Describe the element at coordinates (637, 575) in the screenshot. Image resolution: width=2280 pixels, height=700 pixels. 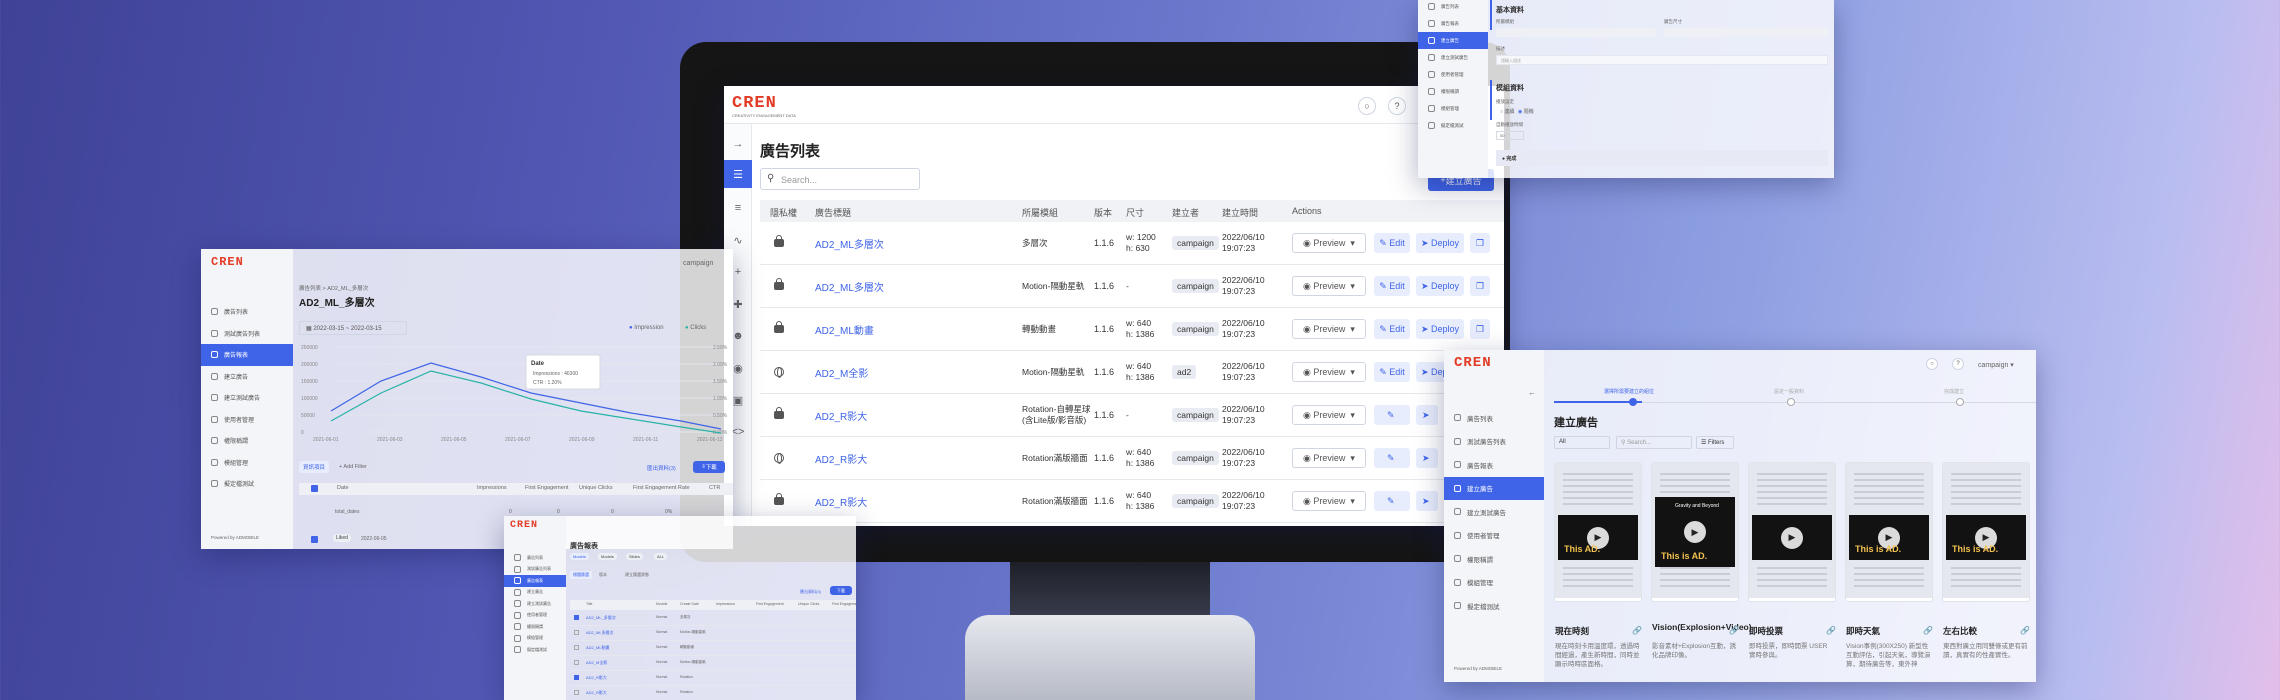
I see `listing-tab: 建立篩選狀態` at that location.